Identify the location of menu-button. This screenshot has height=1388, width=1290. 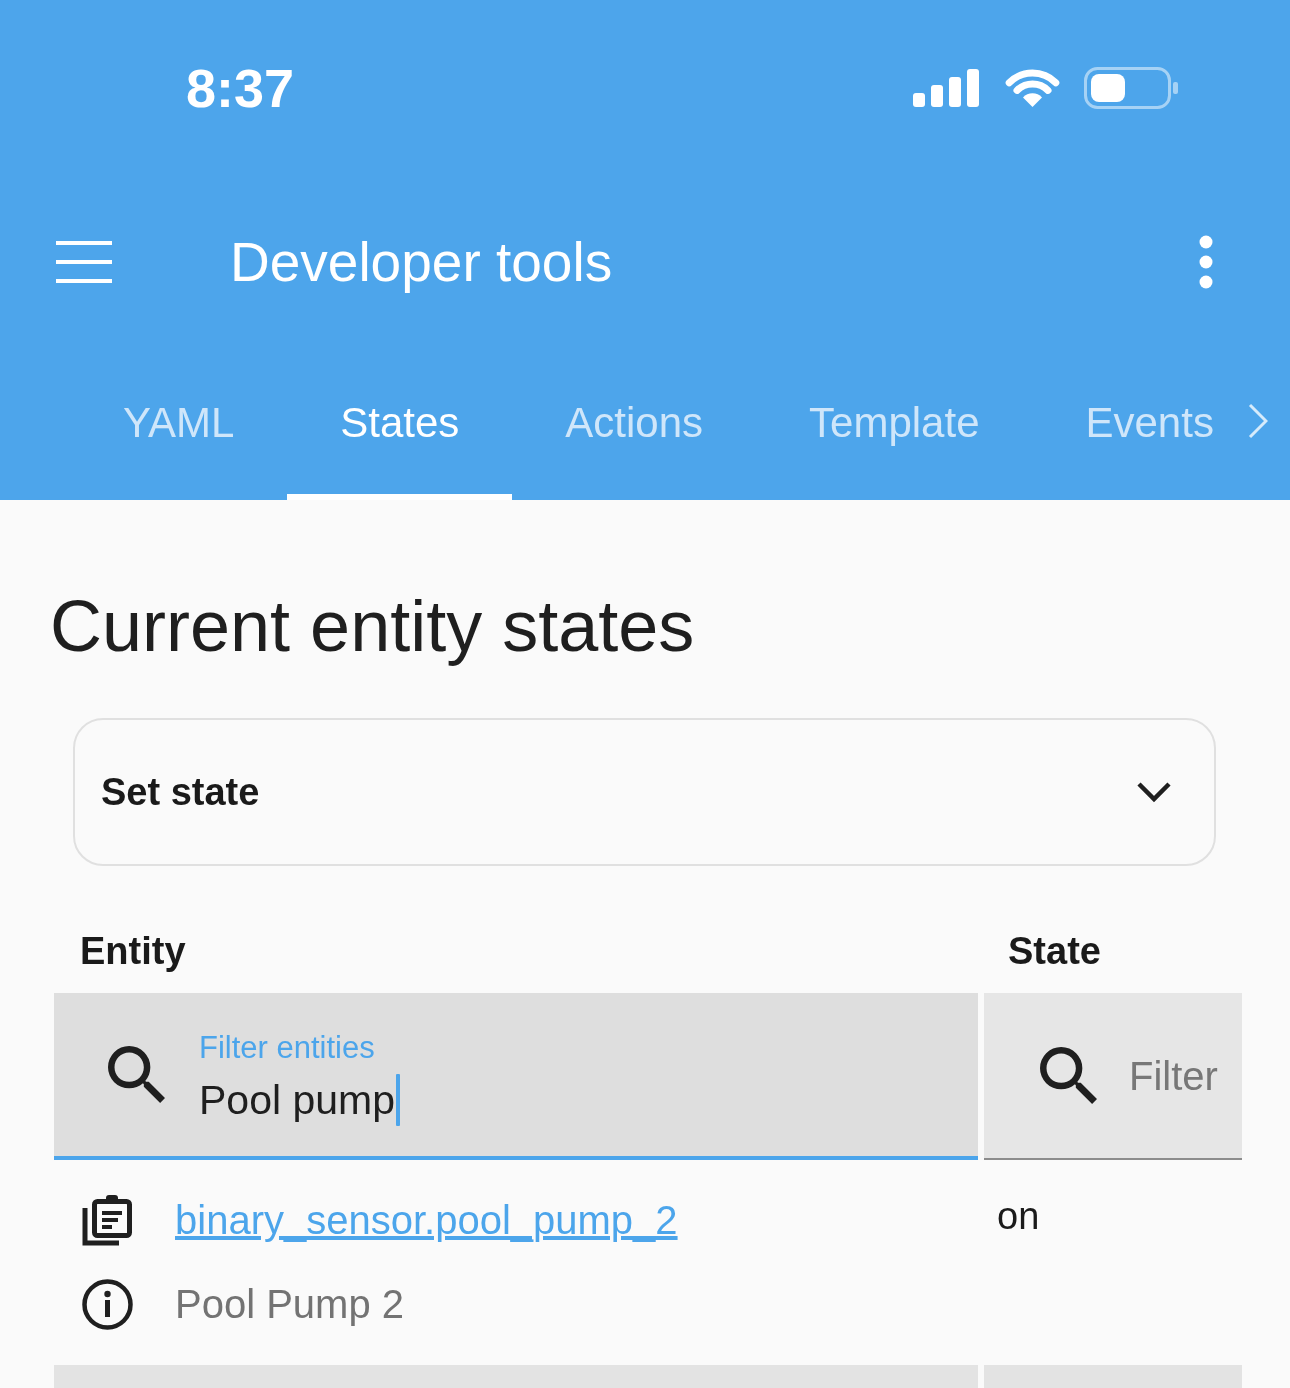
(84, 262).